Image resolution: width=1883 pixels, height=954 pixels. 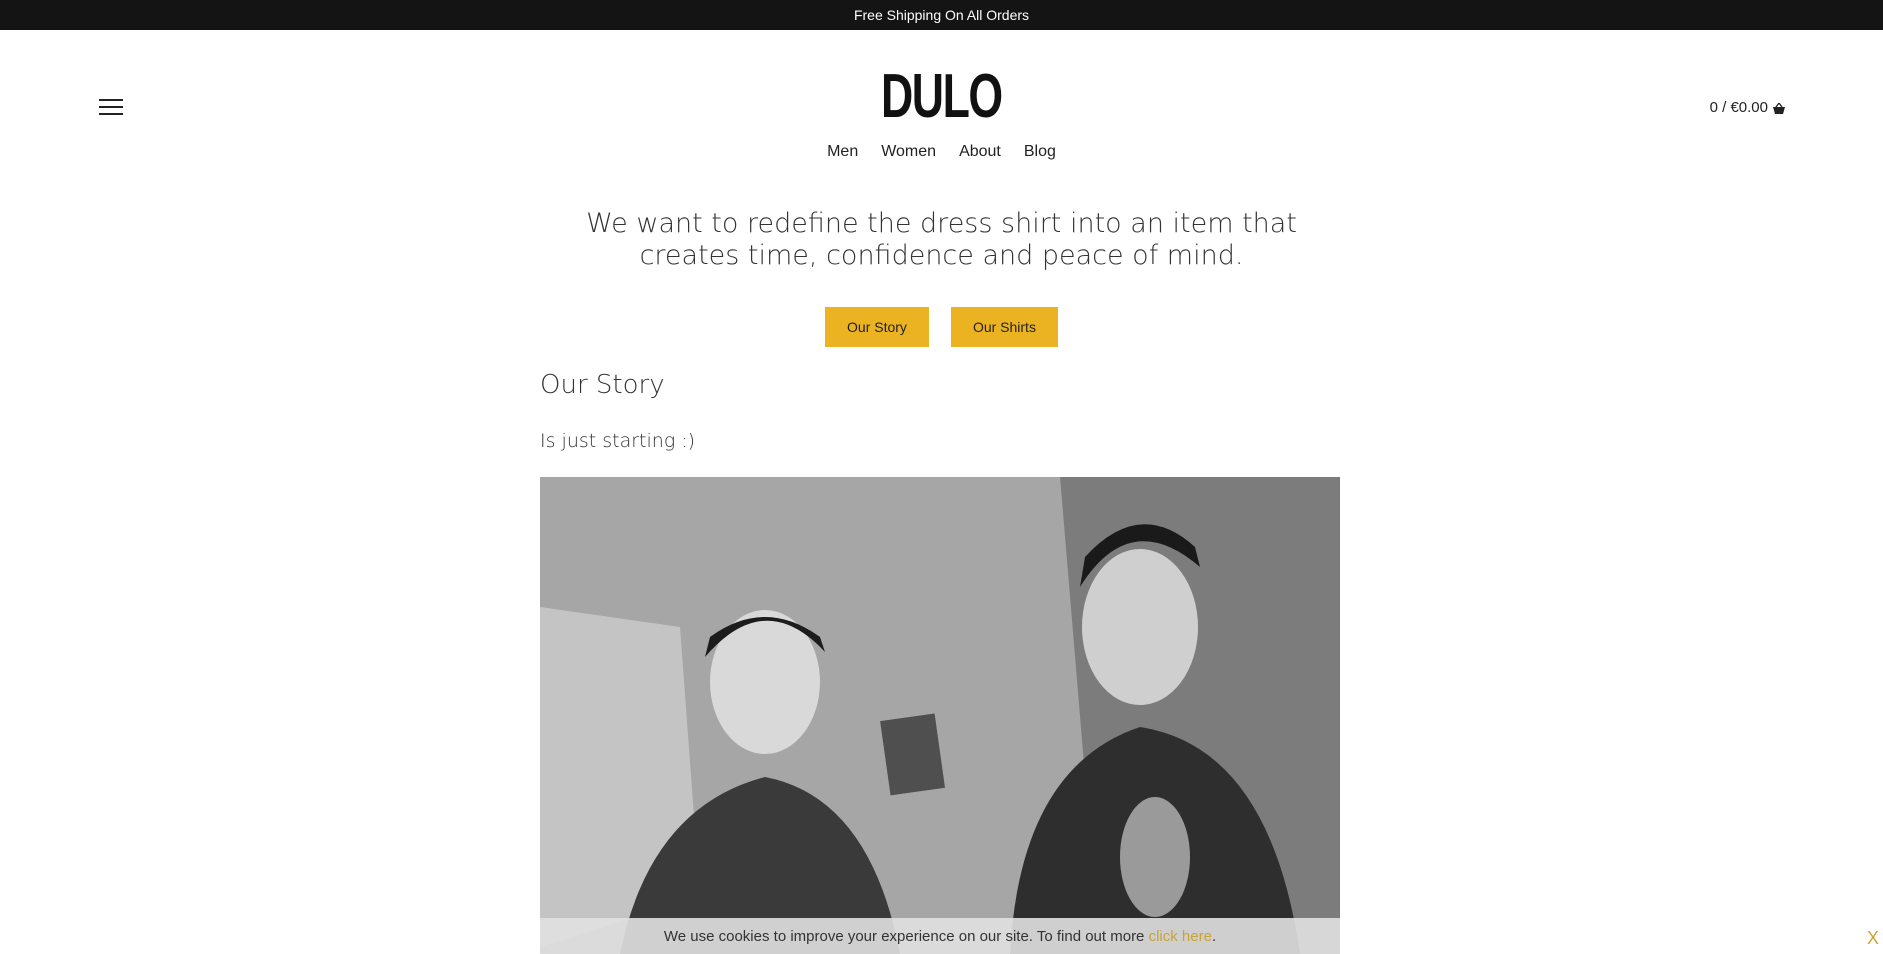 What do you see at coordinates (1873, 938) in the screenshot?
I see `cookie-close-button: X` at bounding box center [1873, 938].